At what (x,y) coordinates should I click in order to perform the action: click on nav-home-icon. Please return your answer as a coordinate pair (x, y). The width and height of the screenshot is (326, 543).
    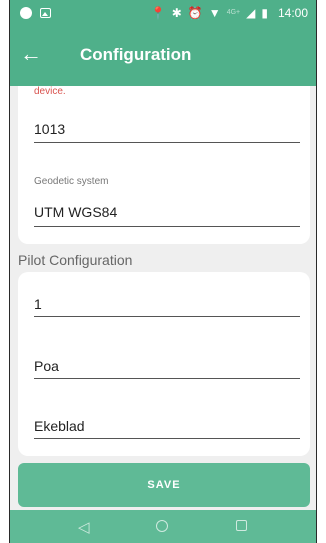
    Looking at the image, I should click on (162, 526).